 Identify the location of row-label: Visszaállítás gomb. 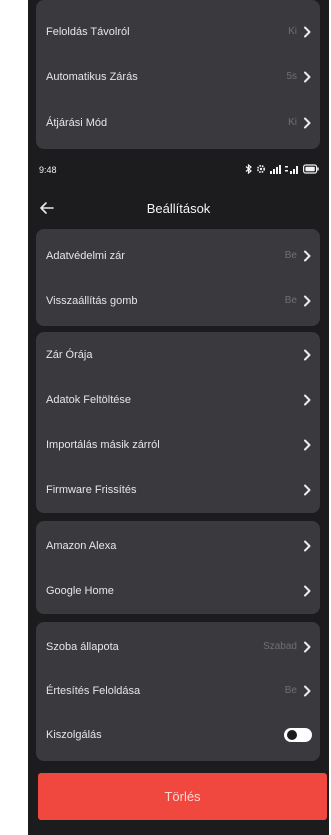
(92, 300).